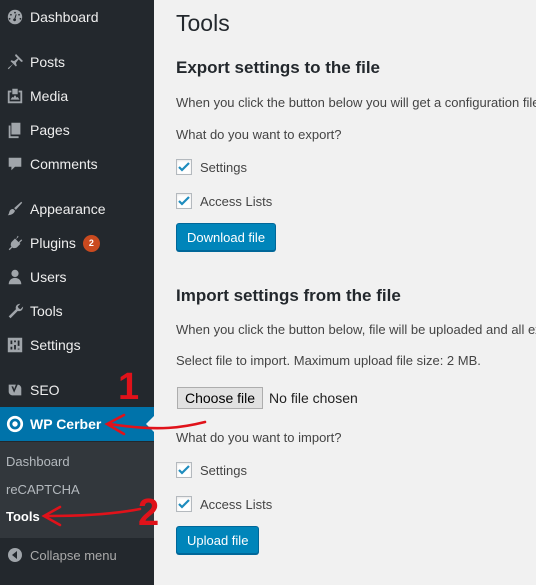 This screenshot has height=585, width=536. I want to click on current-menu-arrow, so click(150, 424).